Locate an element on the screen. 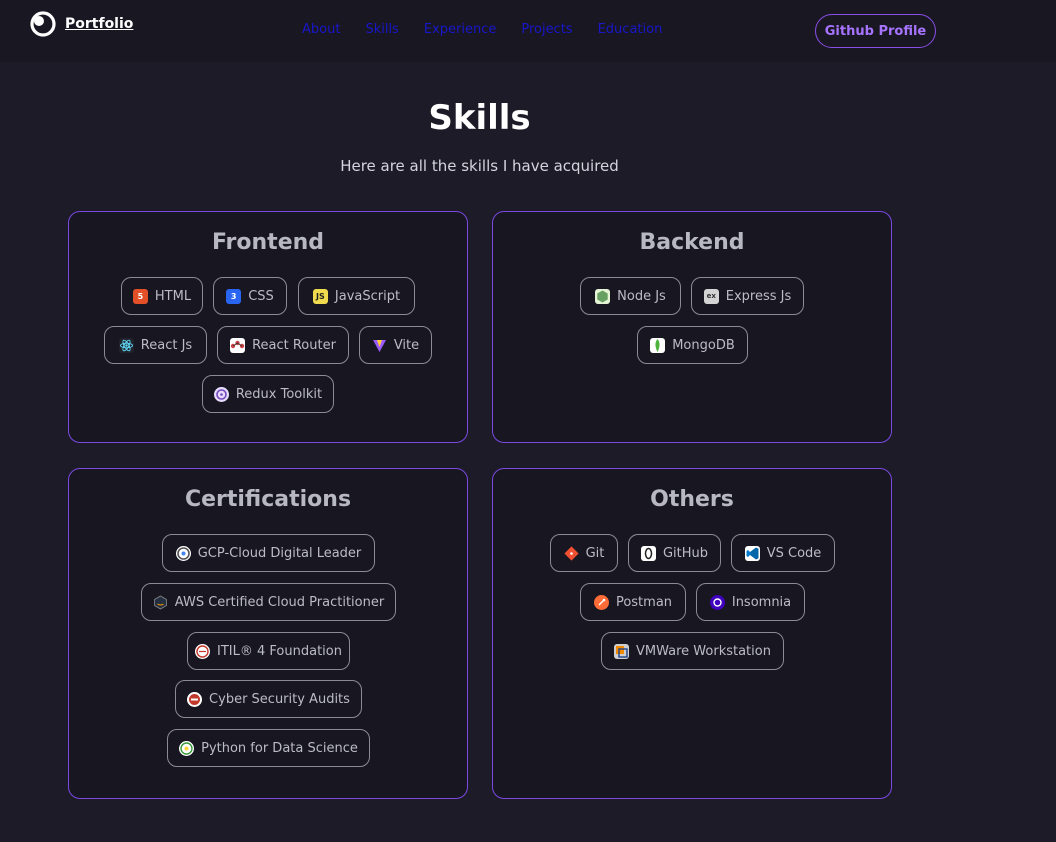 The width and height of the screenshot is (1056, 842). javascript-icon: JS is located at coordinates (320, 296).